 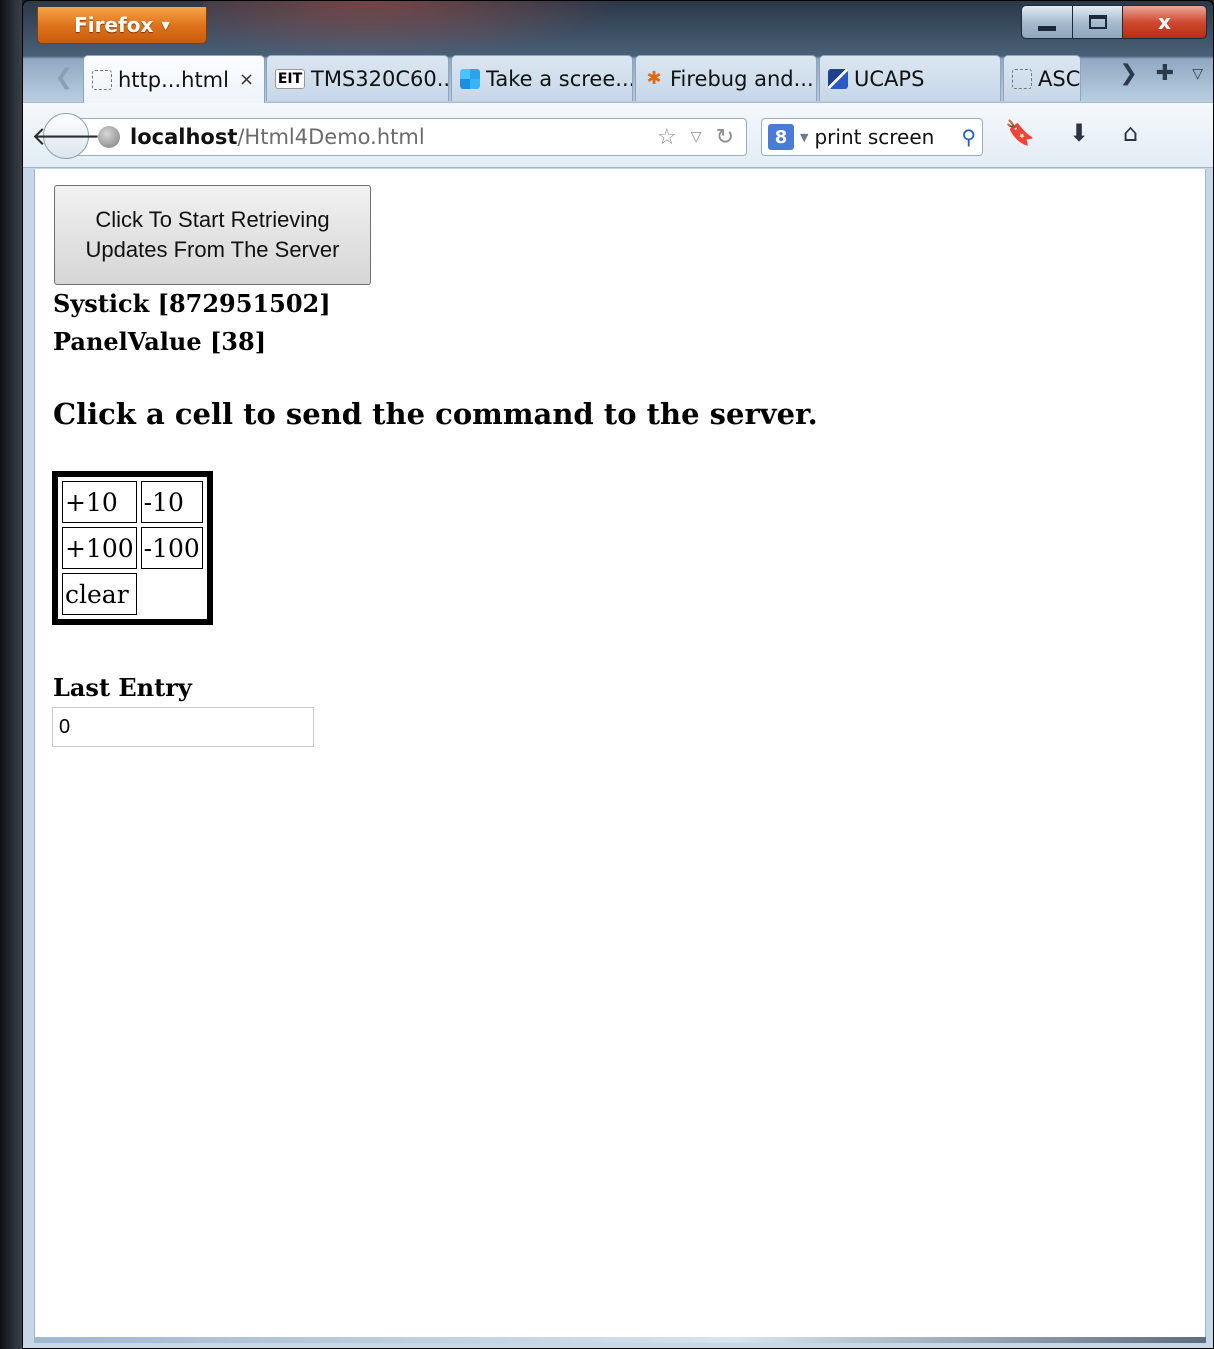 What do you see at coordinates (331, 137) in the screenshot?
I see `url-path: /Html4Demo.html` at bounding box center [331, 137].